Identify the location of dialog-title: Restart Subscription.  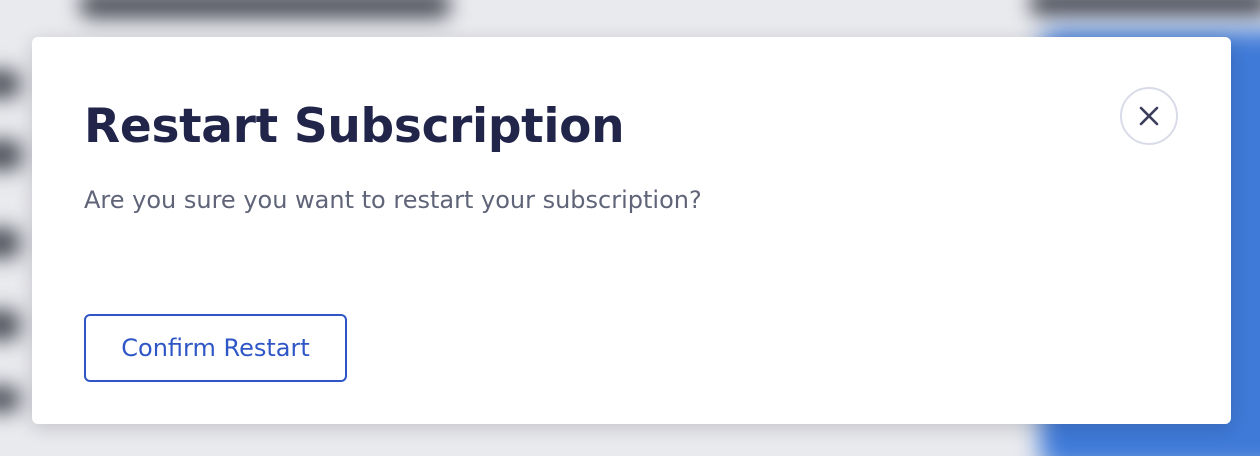
(354, 126).